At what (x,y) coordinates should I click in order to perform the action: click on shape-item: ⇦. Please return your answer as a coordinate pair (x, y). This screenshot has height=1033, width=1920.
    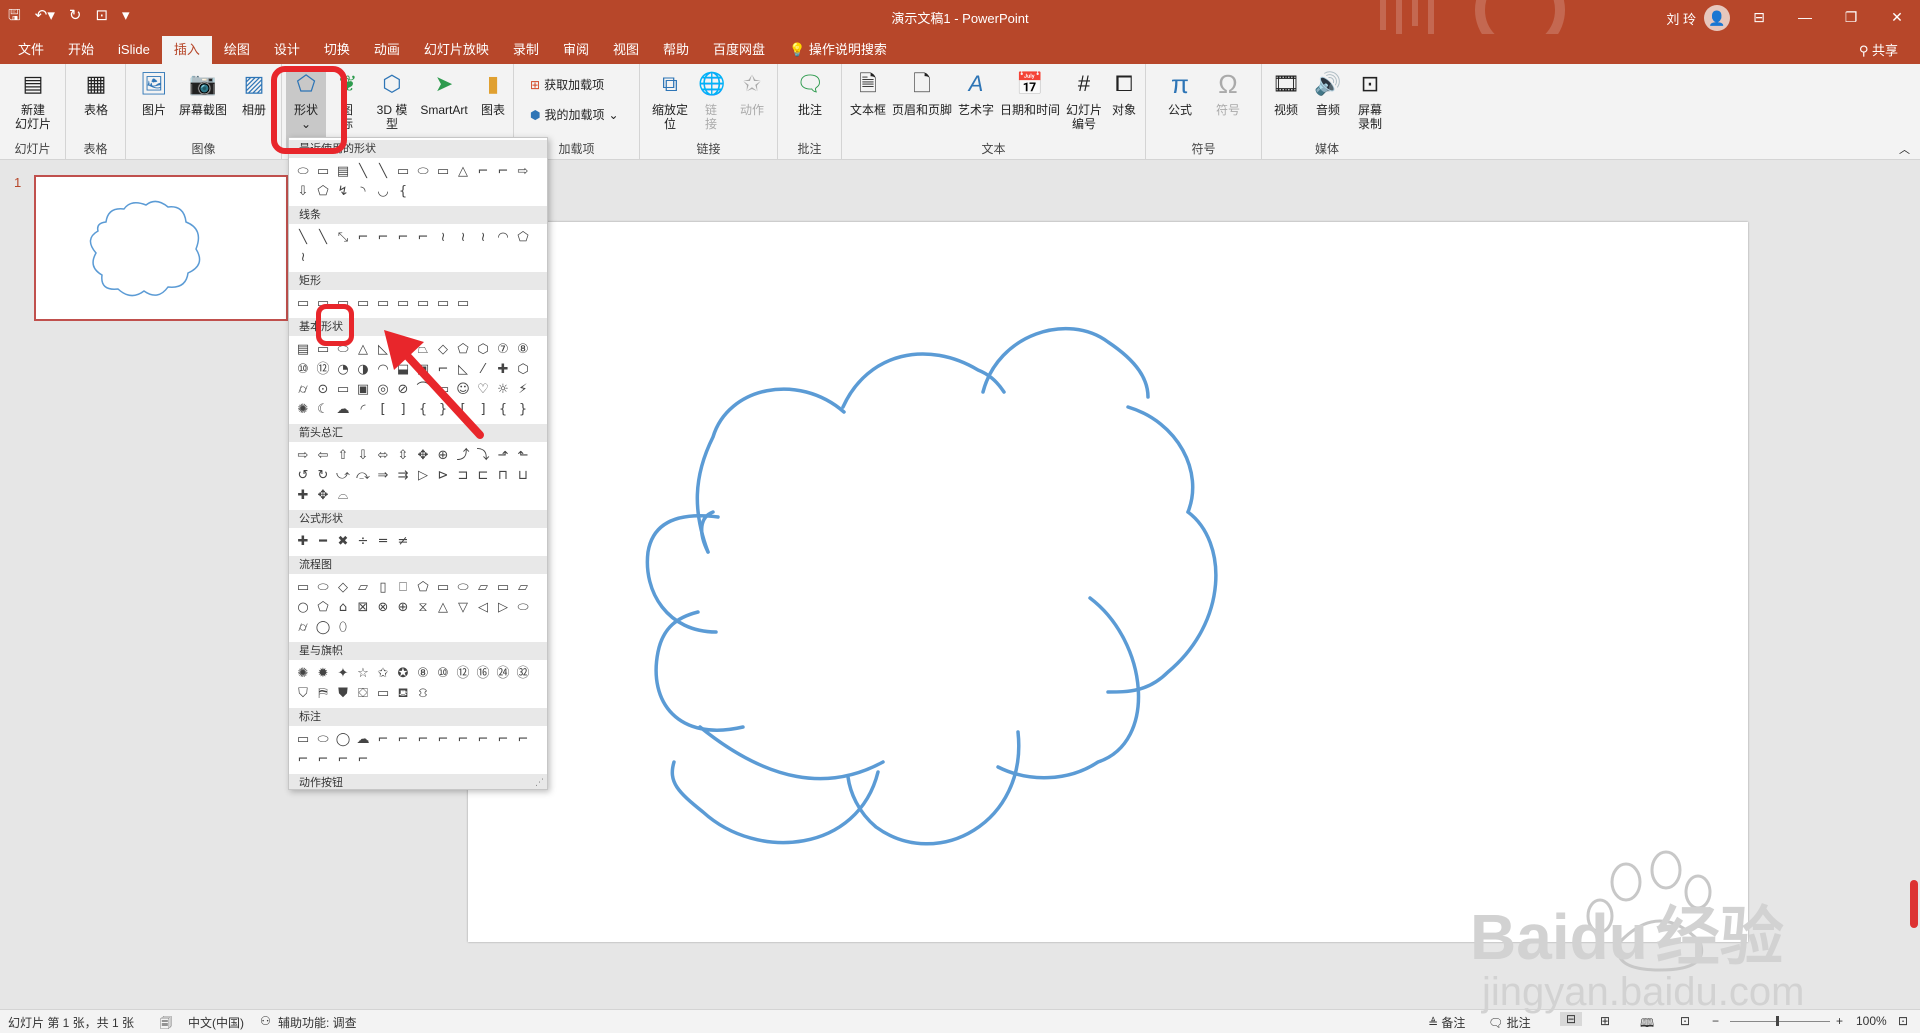
    Looking at the image, I should click on (323, 456).